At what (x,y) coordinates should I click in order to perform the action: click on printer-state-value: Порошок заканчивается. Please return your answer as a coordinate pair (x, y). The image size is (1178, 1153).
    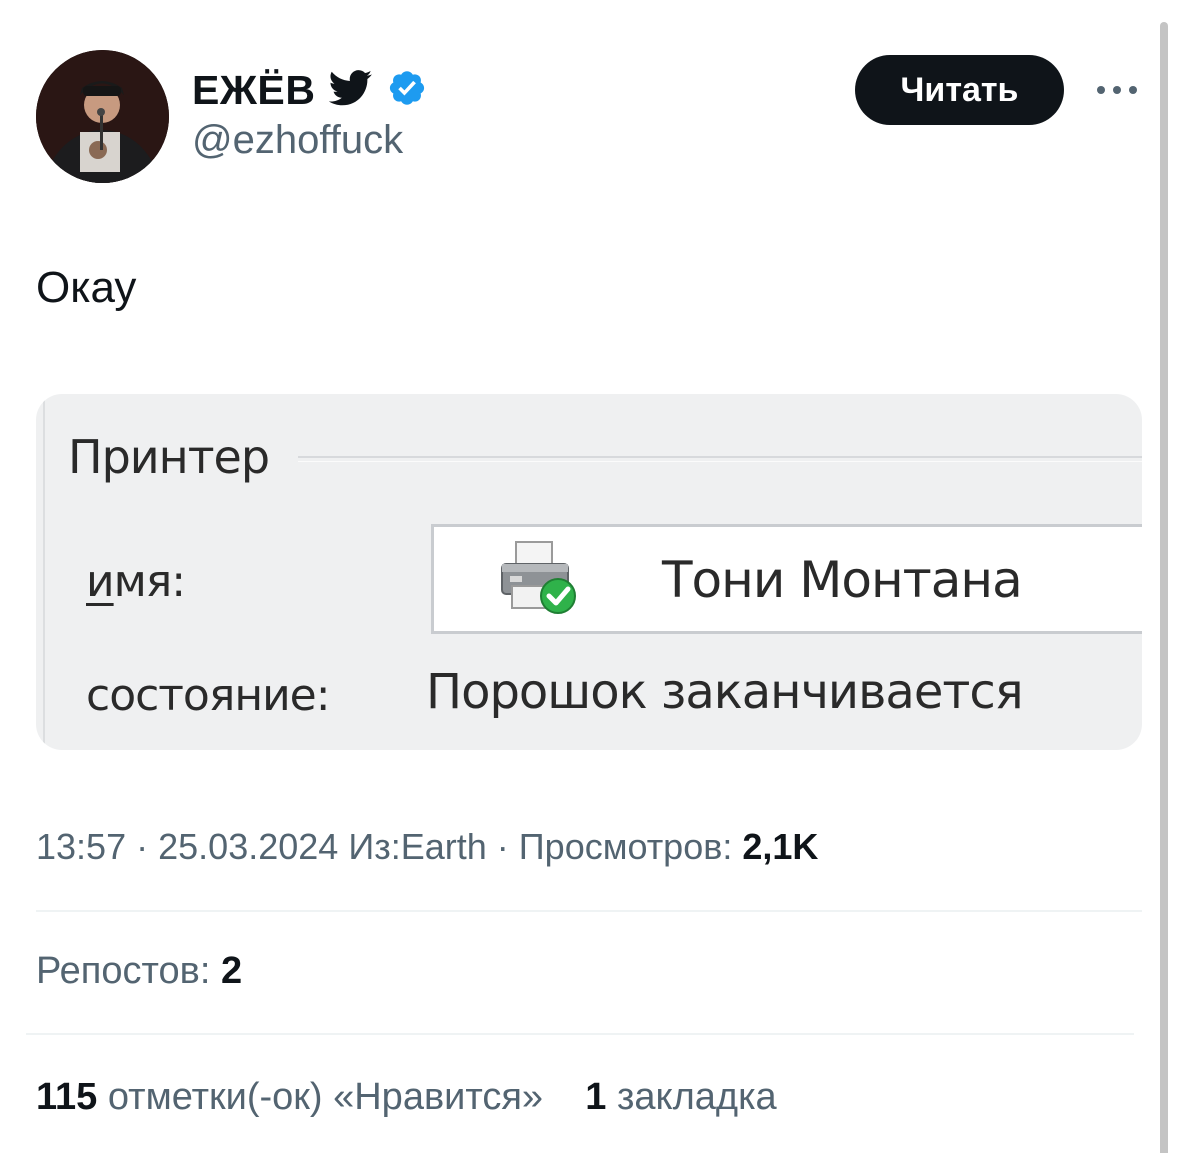
    Looking at the image, I should click on (725, 692).